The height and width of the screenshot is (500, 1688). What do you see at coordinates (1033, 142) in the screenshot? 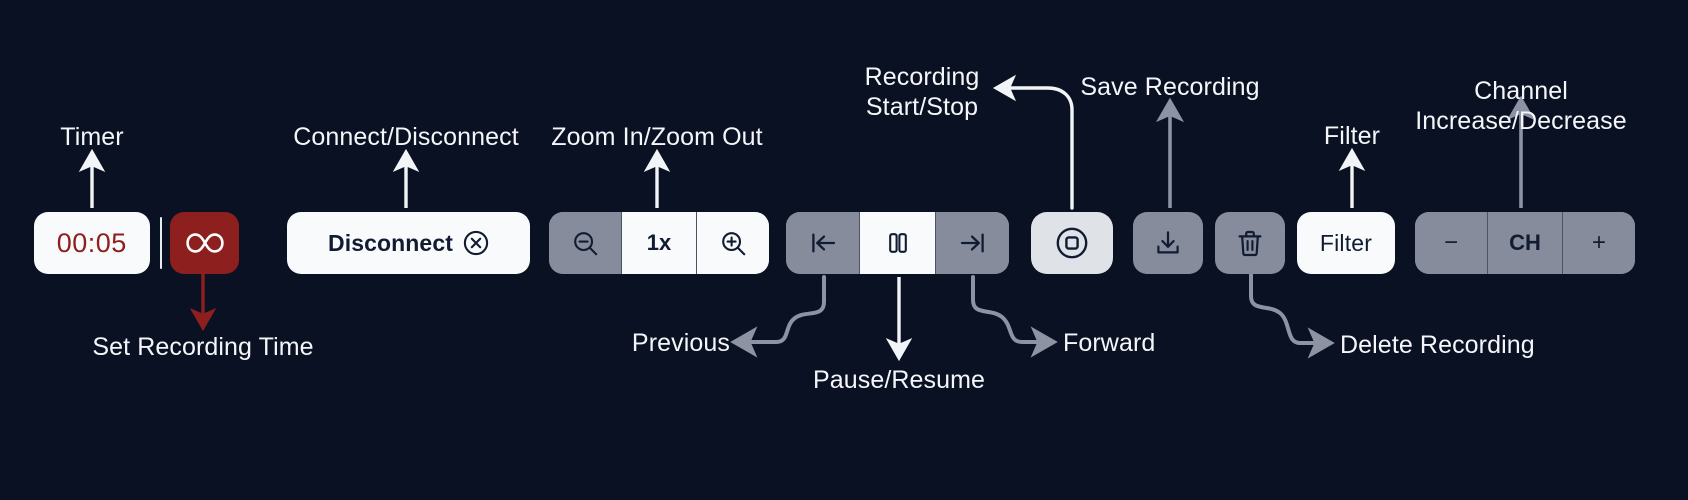
I see `arrow-recording-start-stop` at bounding box center [1033, 142].